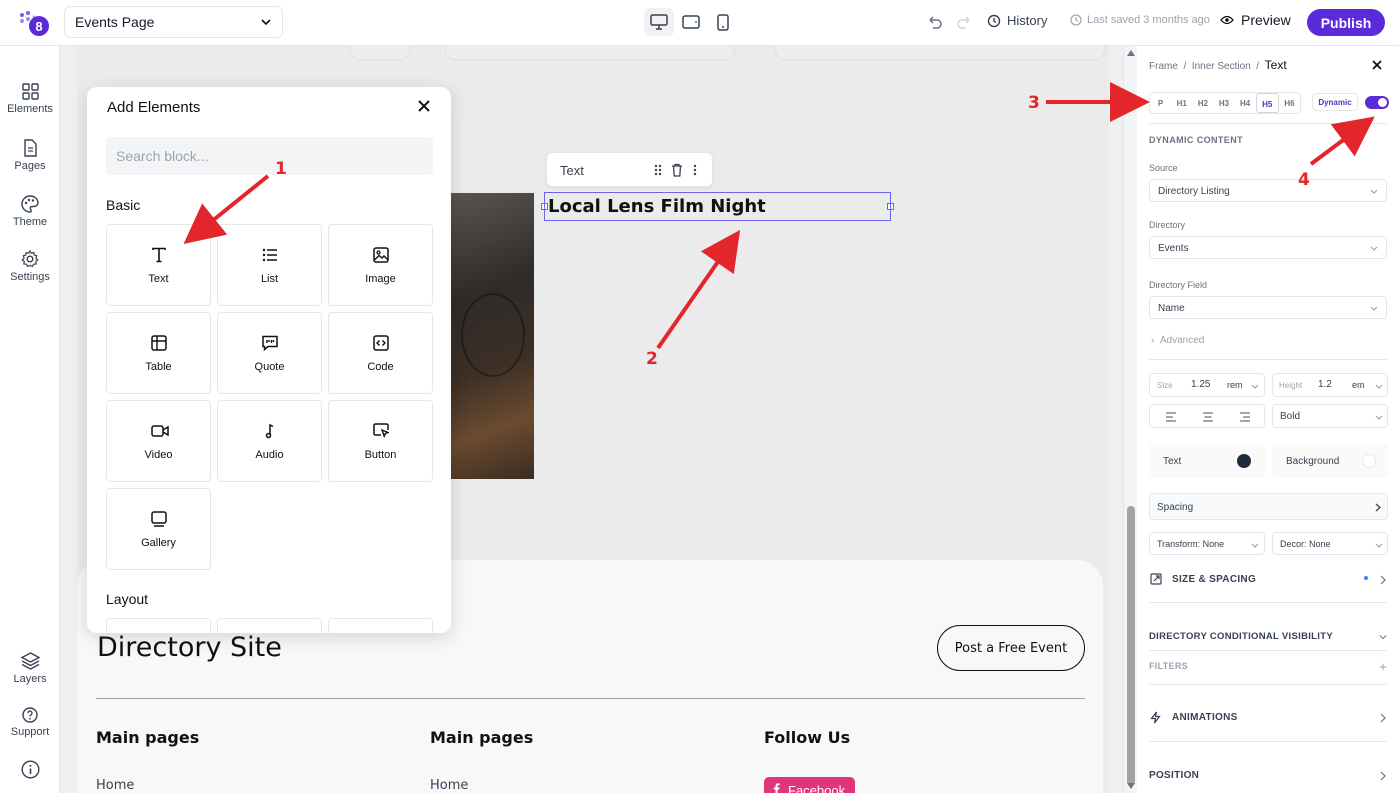 Image resolution: width=1399 pixels, height=793 pixels. I want to click on tag-h2: H2, so click(1202, 103).